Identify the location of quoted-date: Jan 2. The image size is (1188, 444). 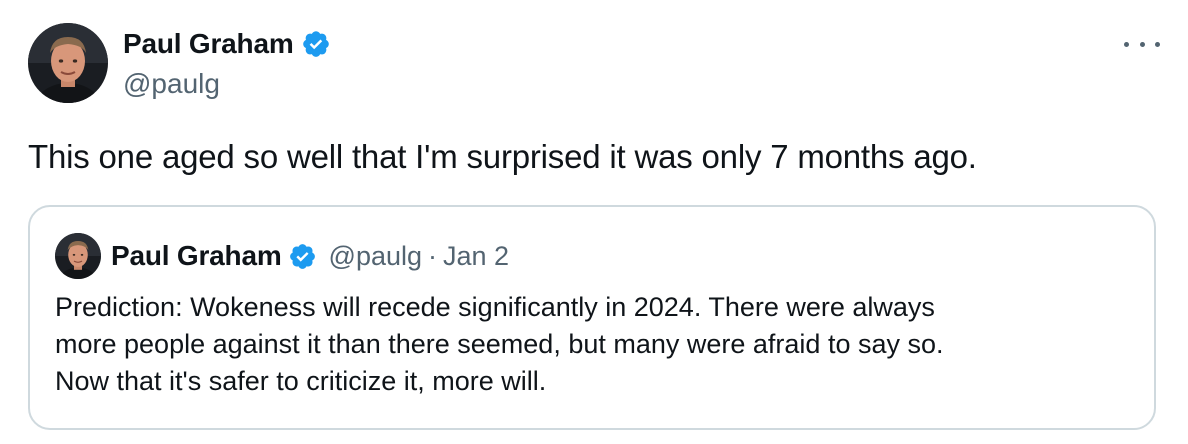
(476, 256).